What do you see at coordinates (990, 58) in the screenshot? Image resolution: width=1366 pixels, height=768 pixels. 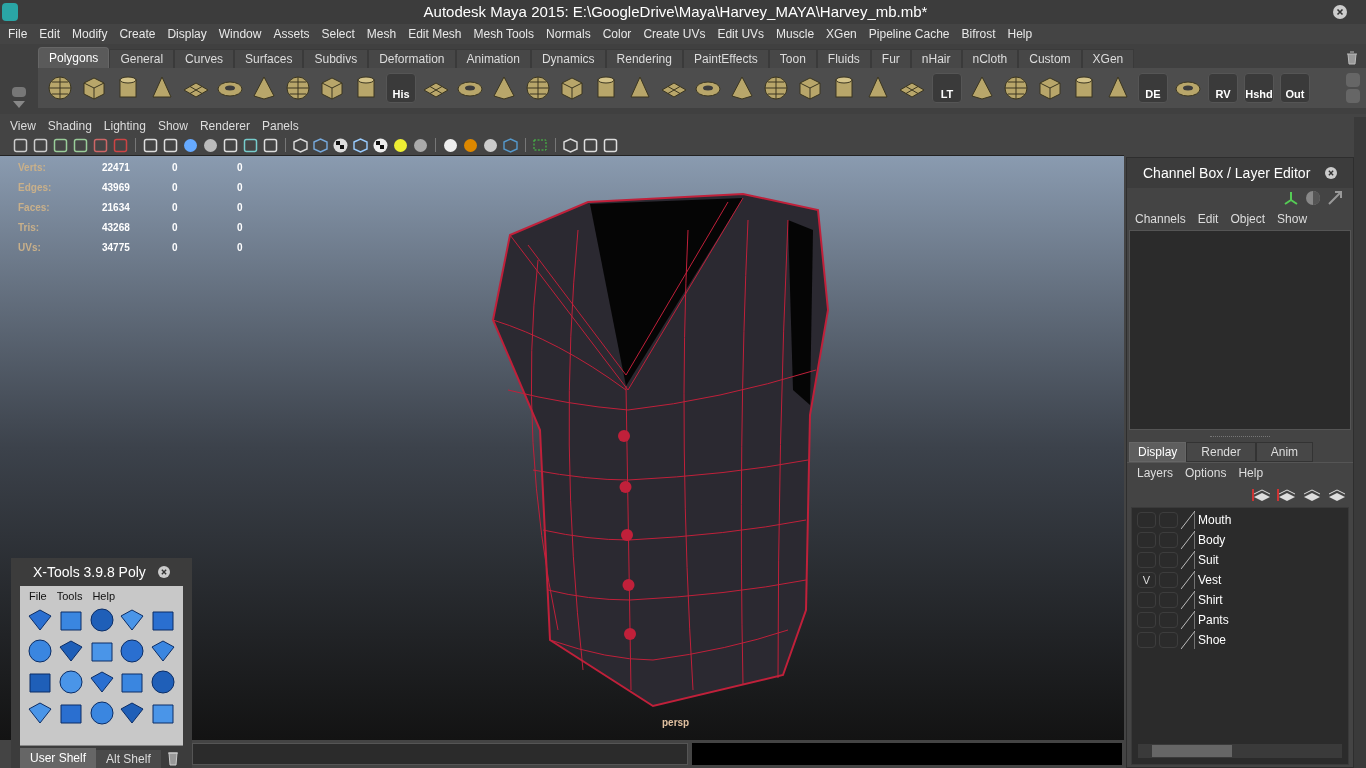 I see `shelf-tab: nCloth` at bounding box center [990, 58].